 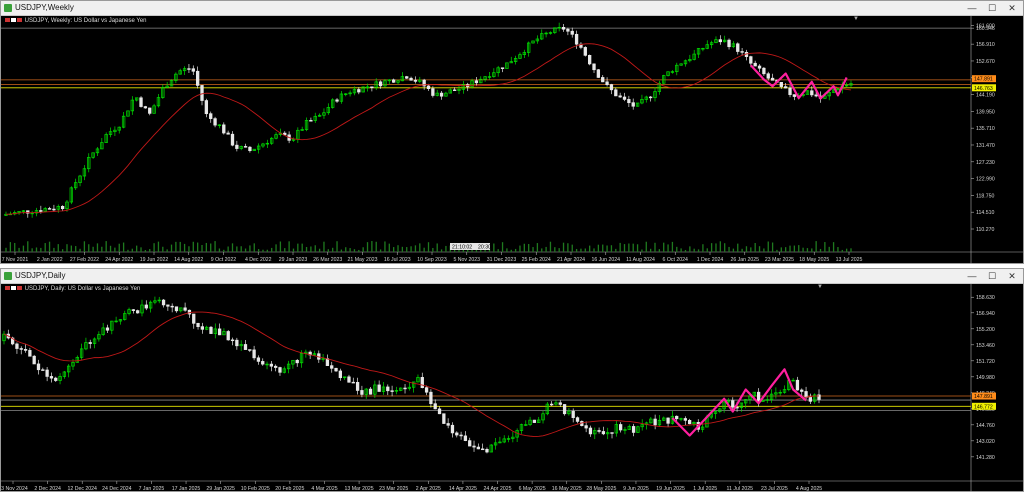 I want to click on time-axis-label: 18 May 2025, so click(x=814, y=260).